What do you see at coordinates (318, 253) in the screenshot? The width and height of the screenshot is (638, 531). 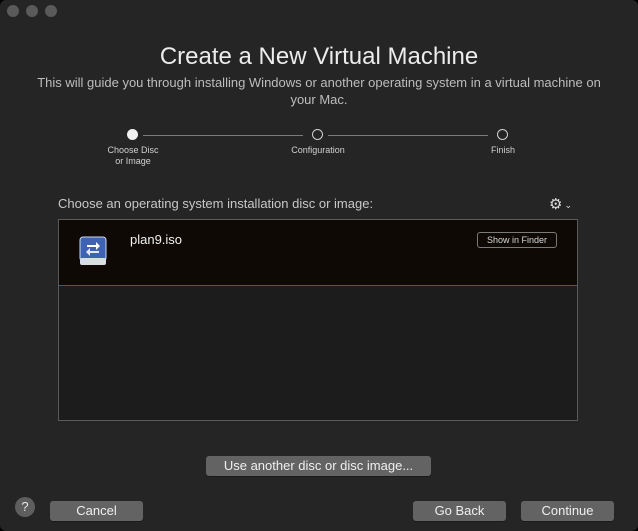 I see `list-item: plan9.iso Show in Finder` at bounding box center [318, 253].